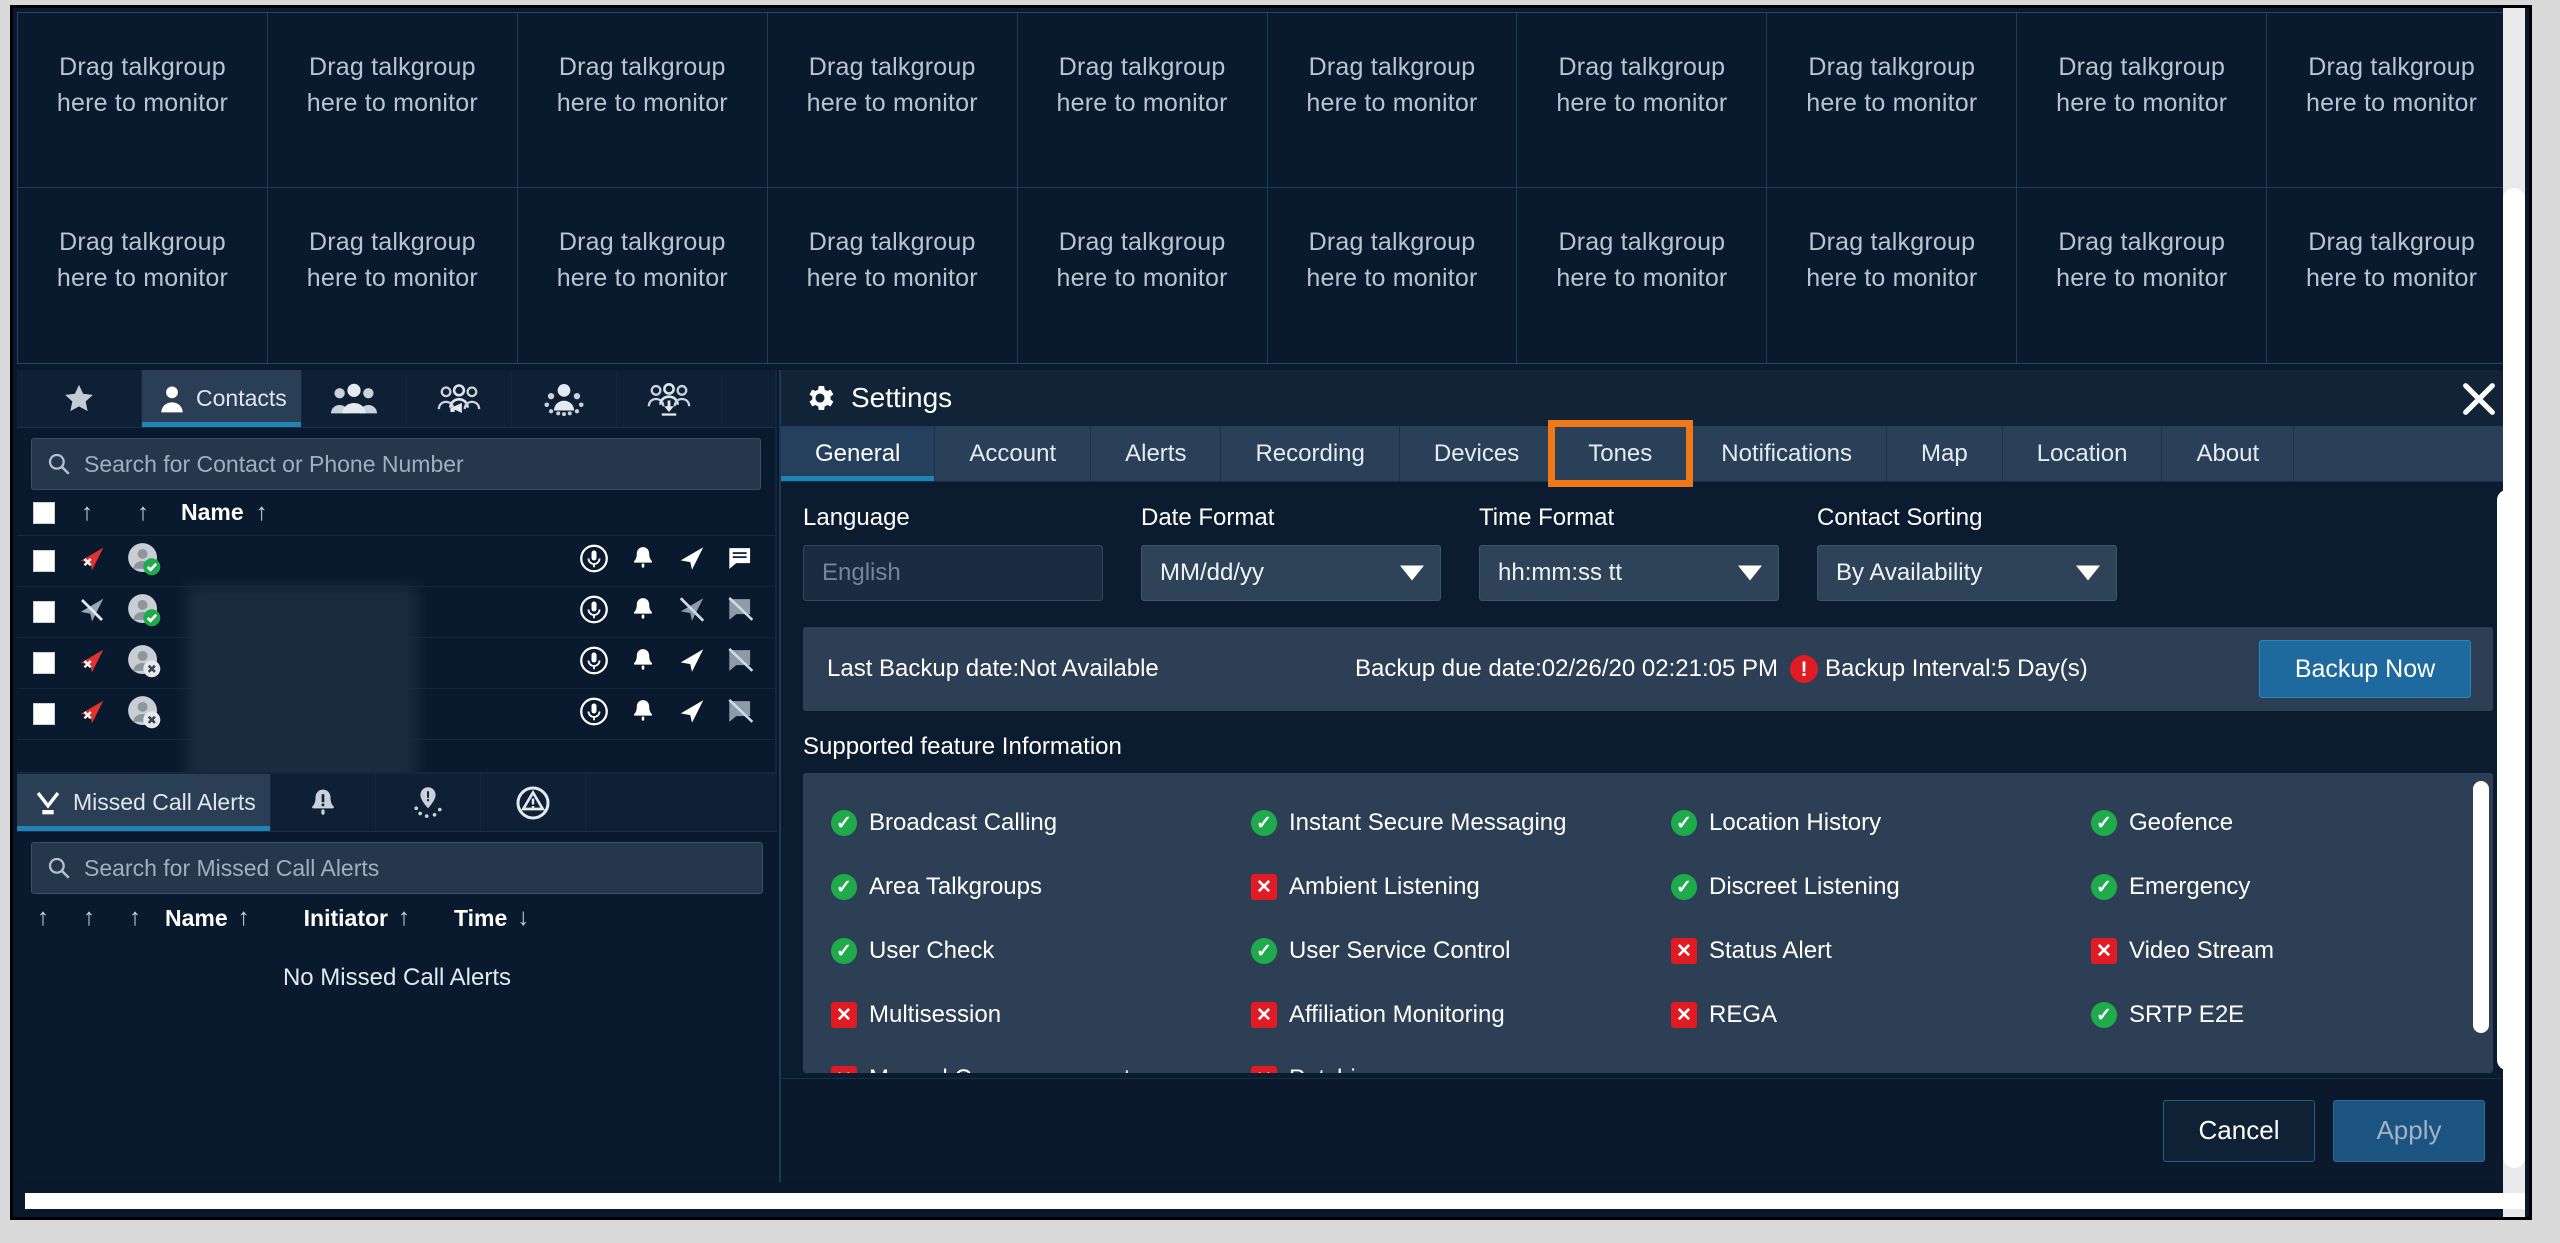 This screenshot has width=2560, height=1243. What do you see at coordinates (1291, 573) in the screenshot?
I see `date-format-select: MM/dd/yy` at bounding box center [1291, 573].